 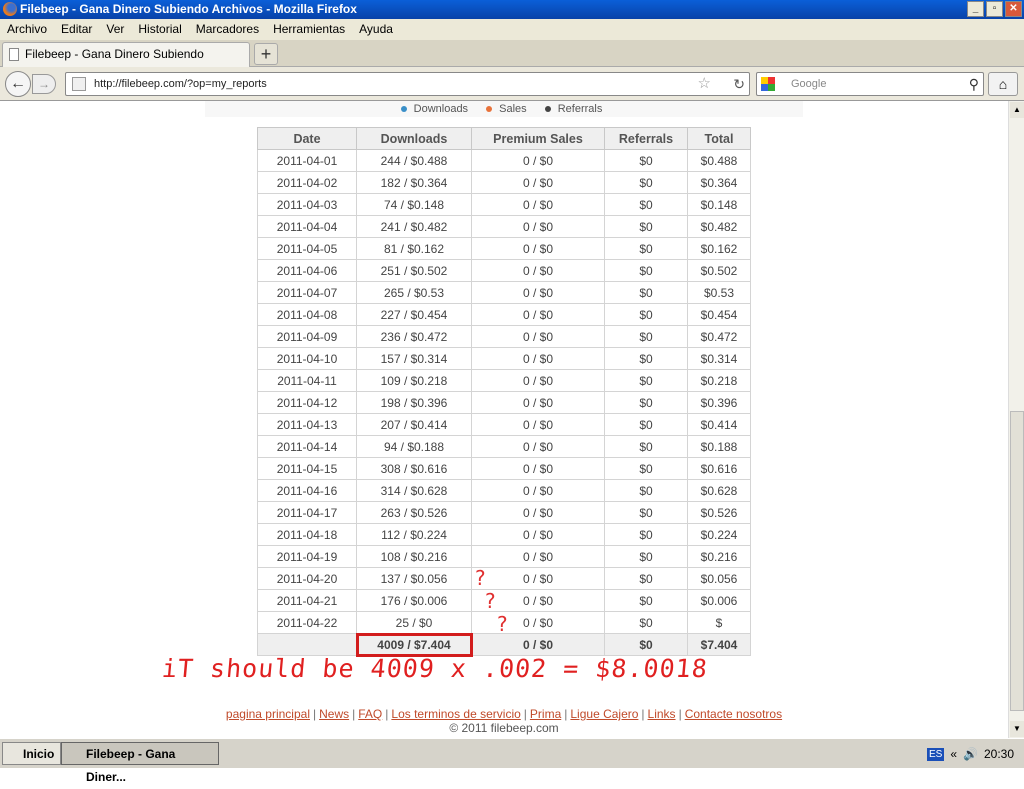 What do you see at coordinates (307, 314) in the screenshot?
I see `cell-date: 2011-04-08` at bounding box center [307, 314].